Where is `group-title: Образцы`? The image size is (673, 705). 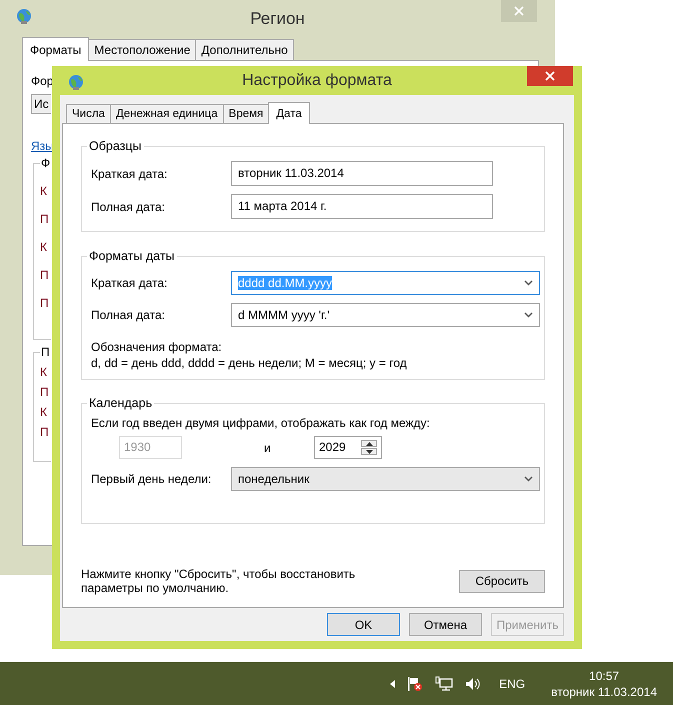 group-title: Образцы is located at coordinates (115, 146).